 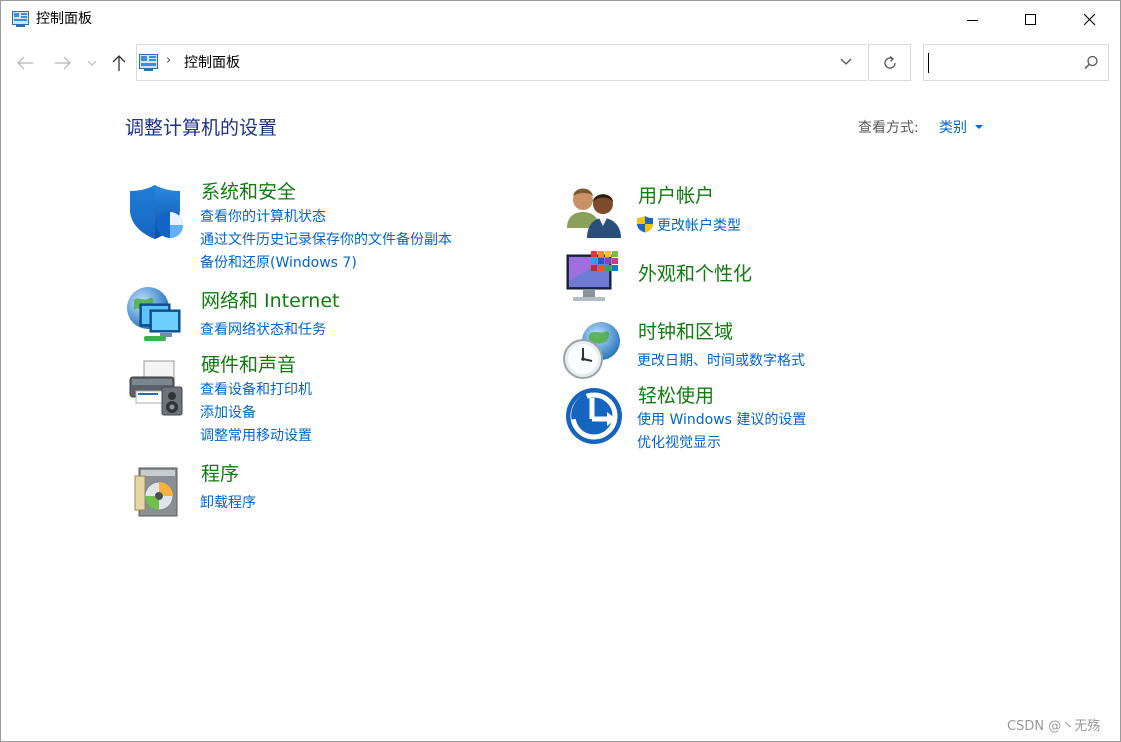 I want to click on refresh-button, so click(x=889, y=62).